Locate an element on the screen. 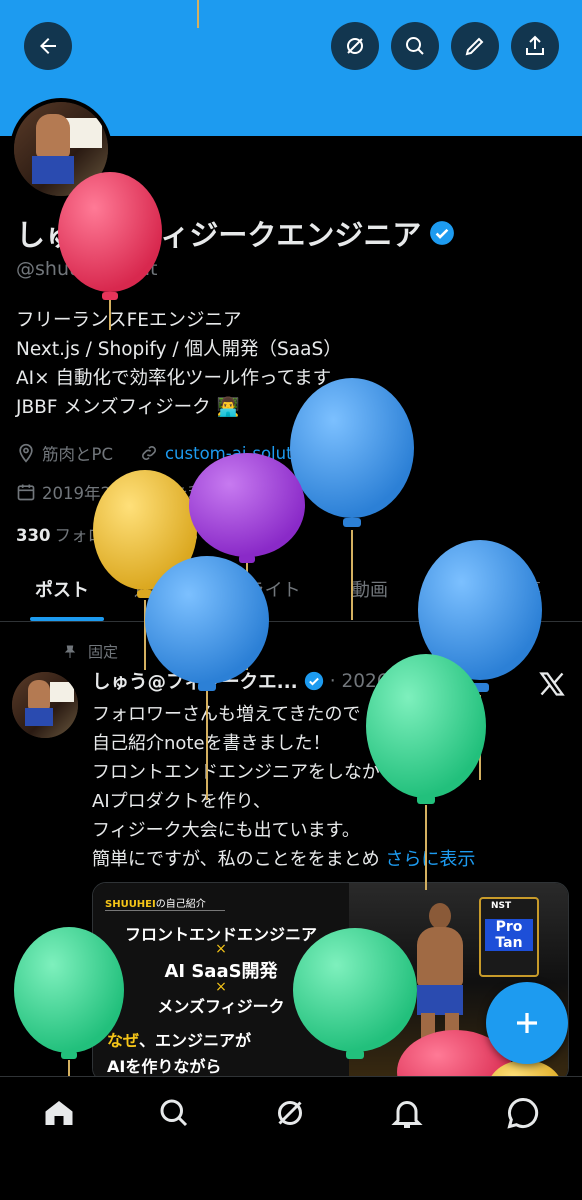 The width and height of the screenshot is (582, 1200). joined-text: 2019年2月からXを利用しています is located at coordinates (173, 493).